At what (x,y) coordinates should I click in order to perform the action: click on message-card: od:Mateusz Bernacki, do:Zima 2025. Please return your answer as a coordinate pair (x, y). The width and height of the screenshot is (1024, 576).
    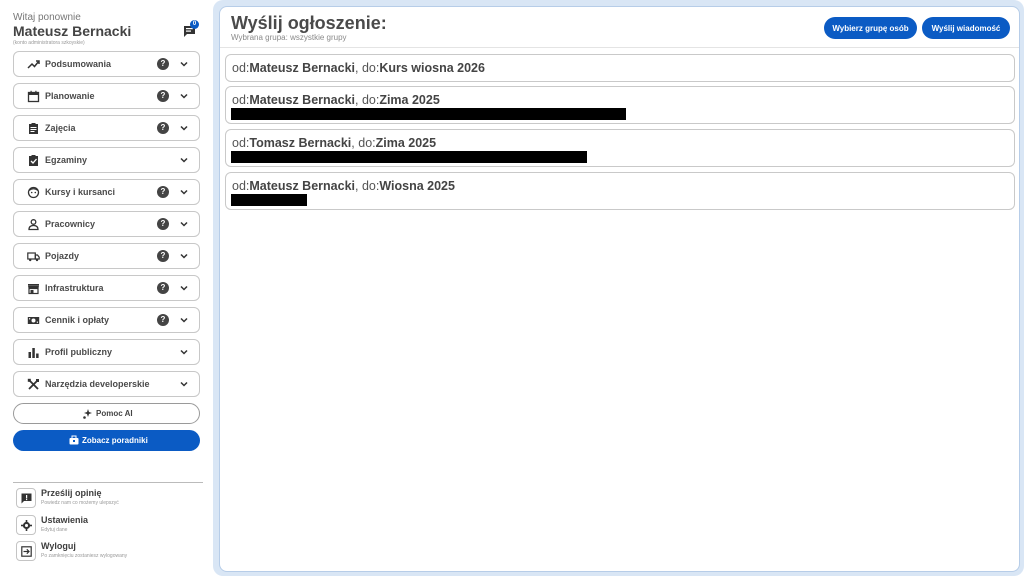
    Looking at the image, I should click on (620, 105).